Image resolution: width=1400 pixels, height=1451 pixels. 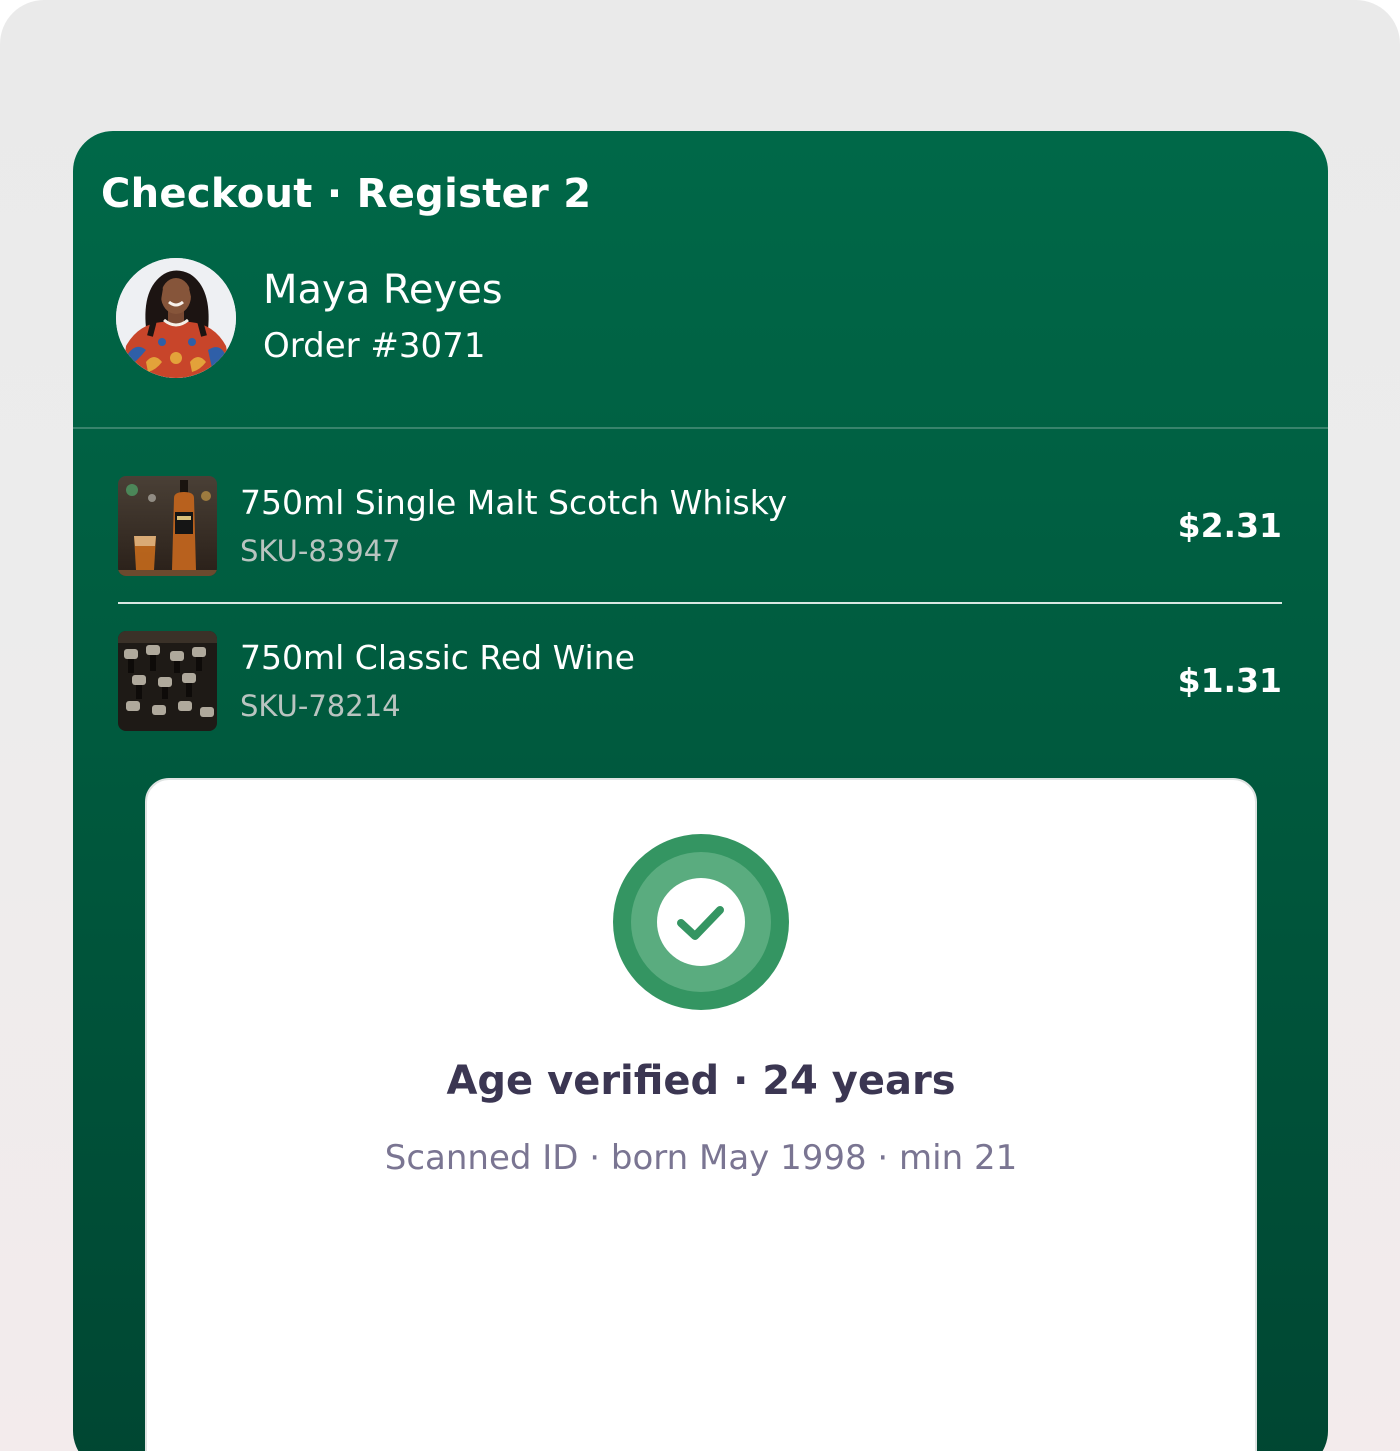 I want to click on header-divider, so click(x=700, y=428).